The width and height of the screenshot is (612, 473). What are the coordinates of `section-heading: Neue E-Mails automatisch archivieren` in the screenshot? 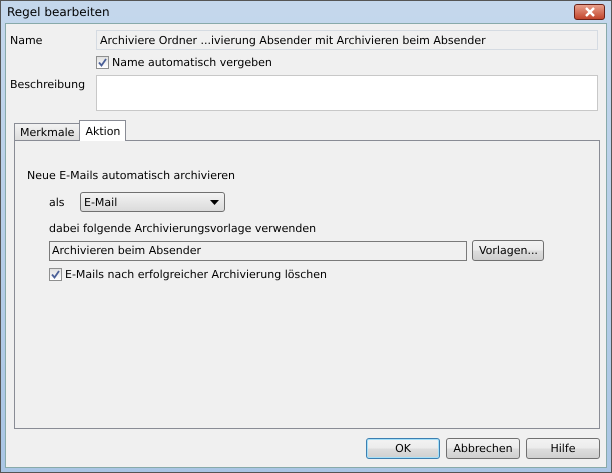 It's located at (131, 175).